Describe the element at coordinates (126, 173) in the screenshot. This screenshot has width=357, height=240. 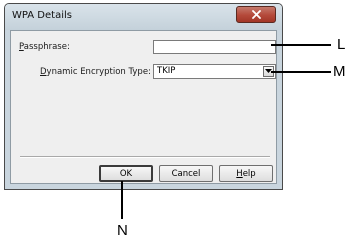
I see `ok-button: OK` at that location.